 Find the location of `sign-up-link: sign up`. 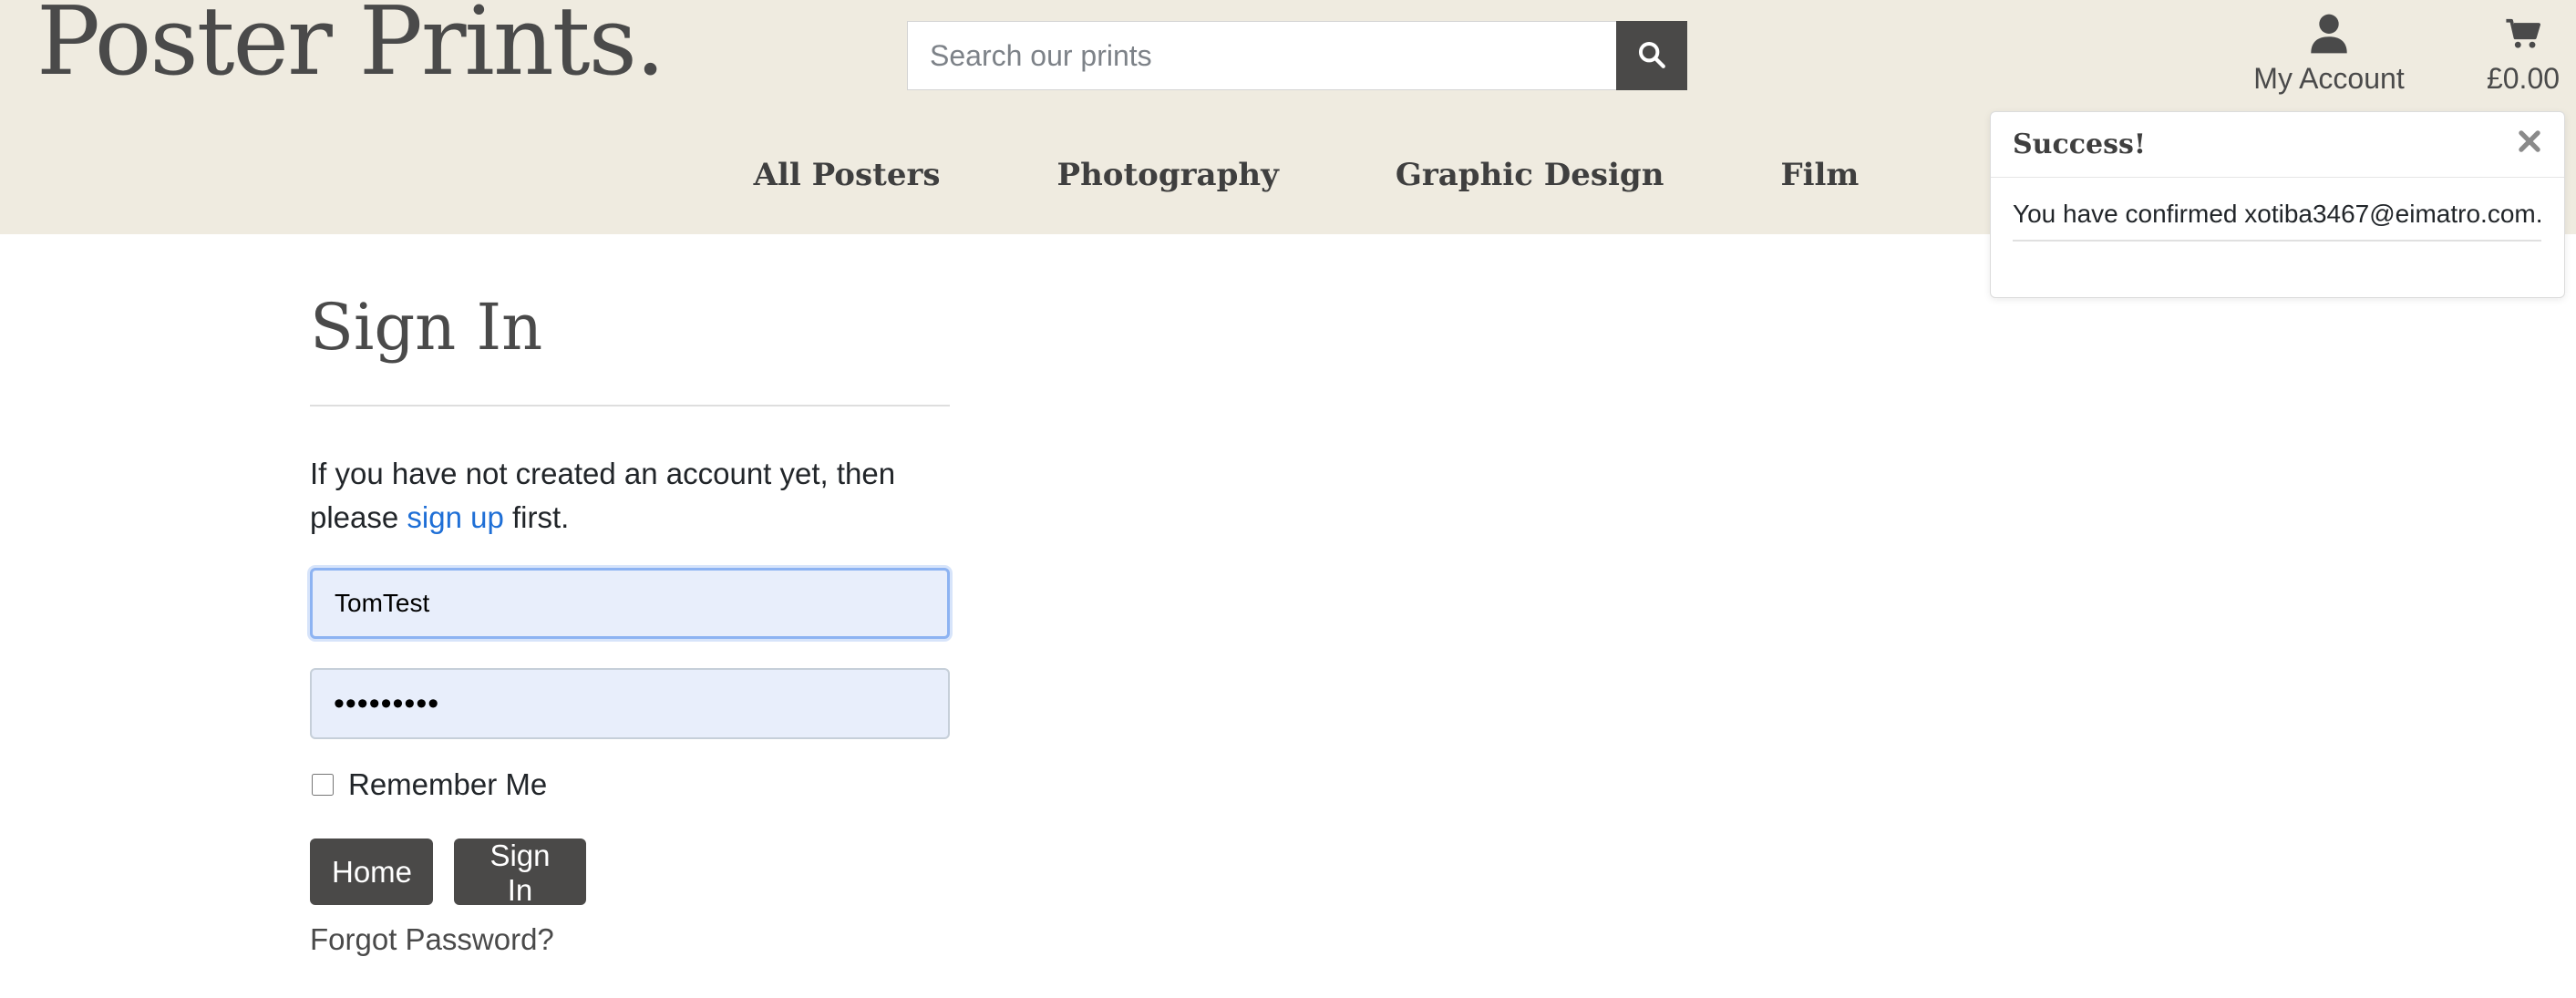

sign-up-link: sign up is located at coordinates (455, 517).